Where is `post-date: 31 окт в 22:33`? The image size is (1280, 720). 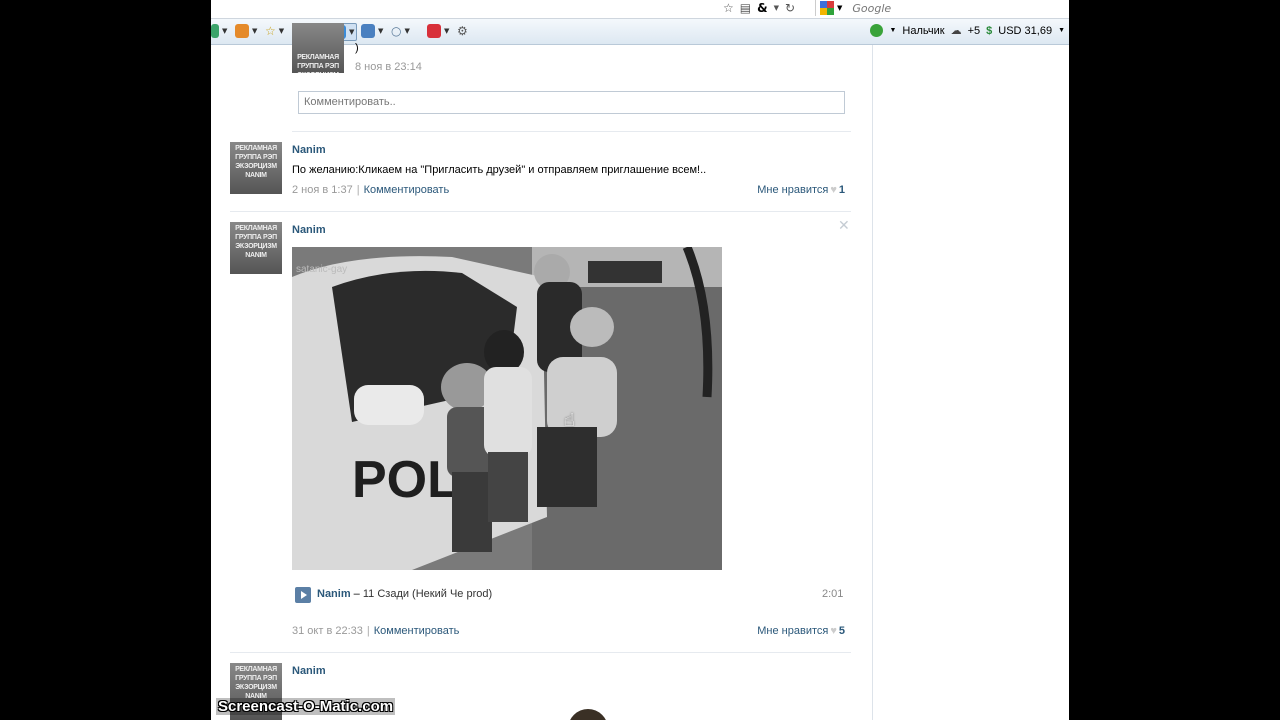
post-date: 31 окт в 22:33 is located at coordinates (327, 631).